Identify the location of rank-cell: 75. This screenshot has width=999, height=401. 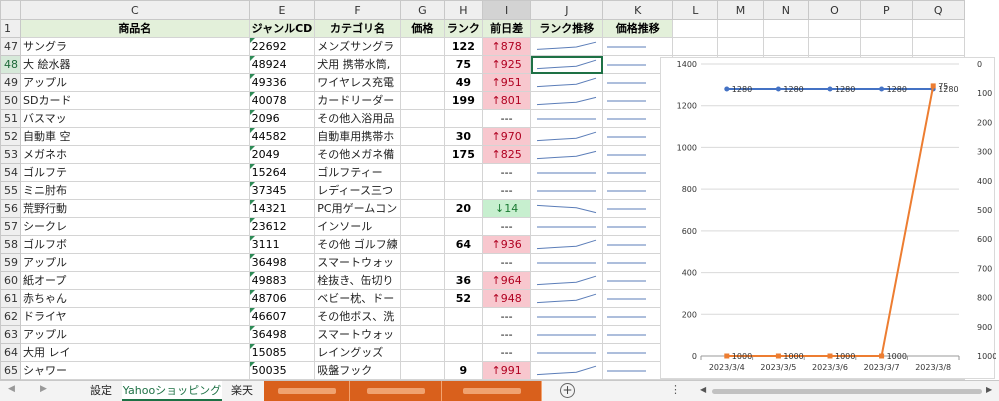
(463, 64).